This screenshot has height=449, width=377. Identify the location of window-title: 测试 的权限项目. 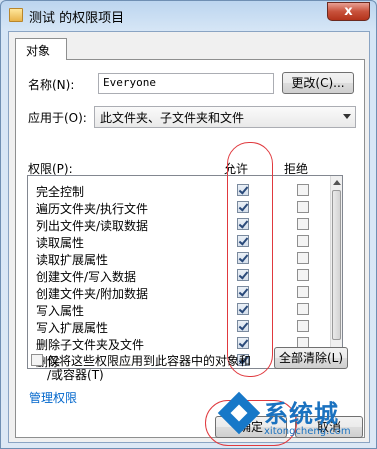
(77, 18).